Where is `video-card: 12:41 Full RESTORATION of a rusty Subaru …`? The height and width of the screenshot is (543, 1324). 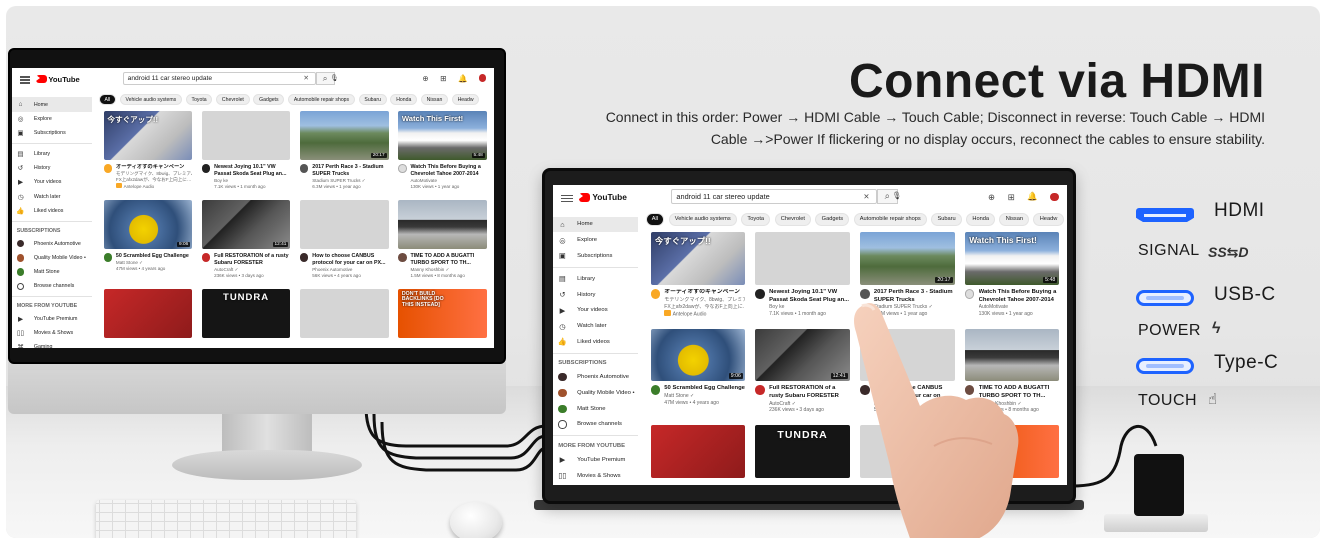 video-card: 12:41 Full RESTORATION of a rusty Subaru … is located at coordinates (802, 371).